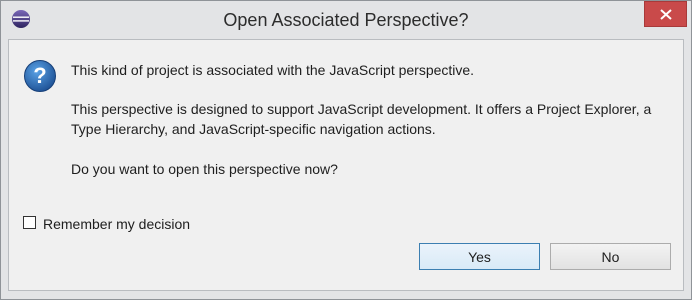  Describe the element at coordinates (479, 256) in the screenshot. I see `yes-button: Yes` at that location.